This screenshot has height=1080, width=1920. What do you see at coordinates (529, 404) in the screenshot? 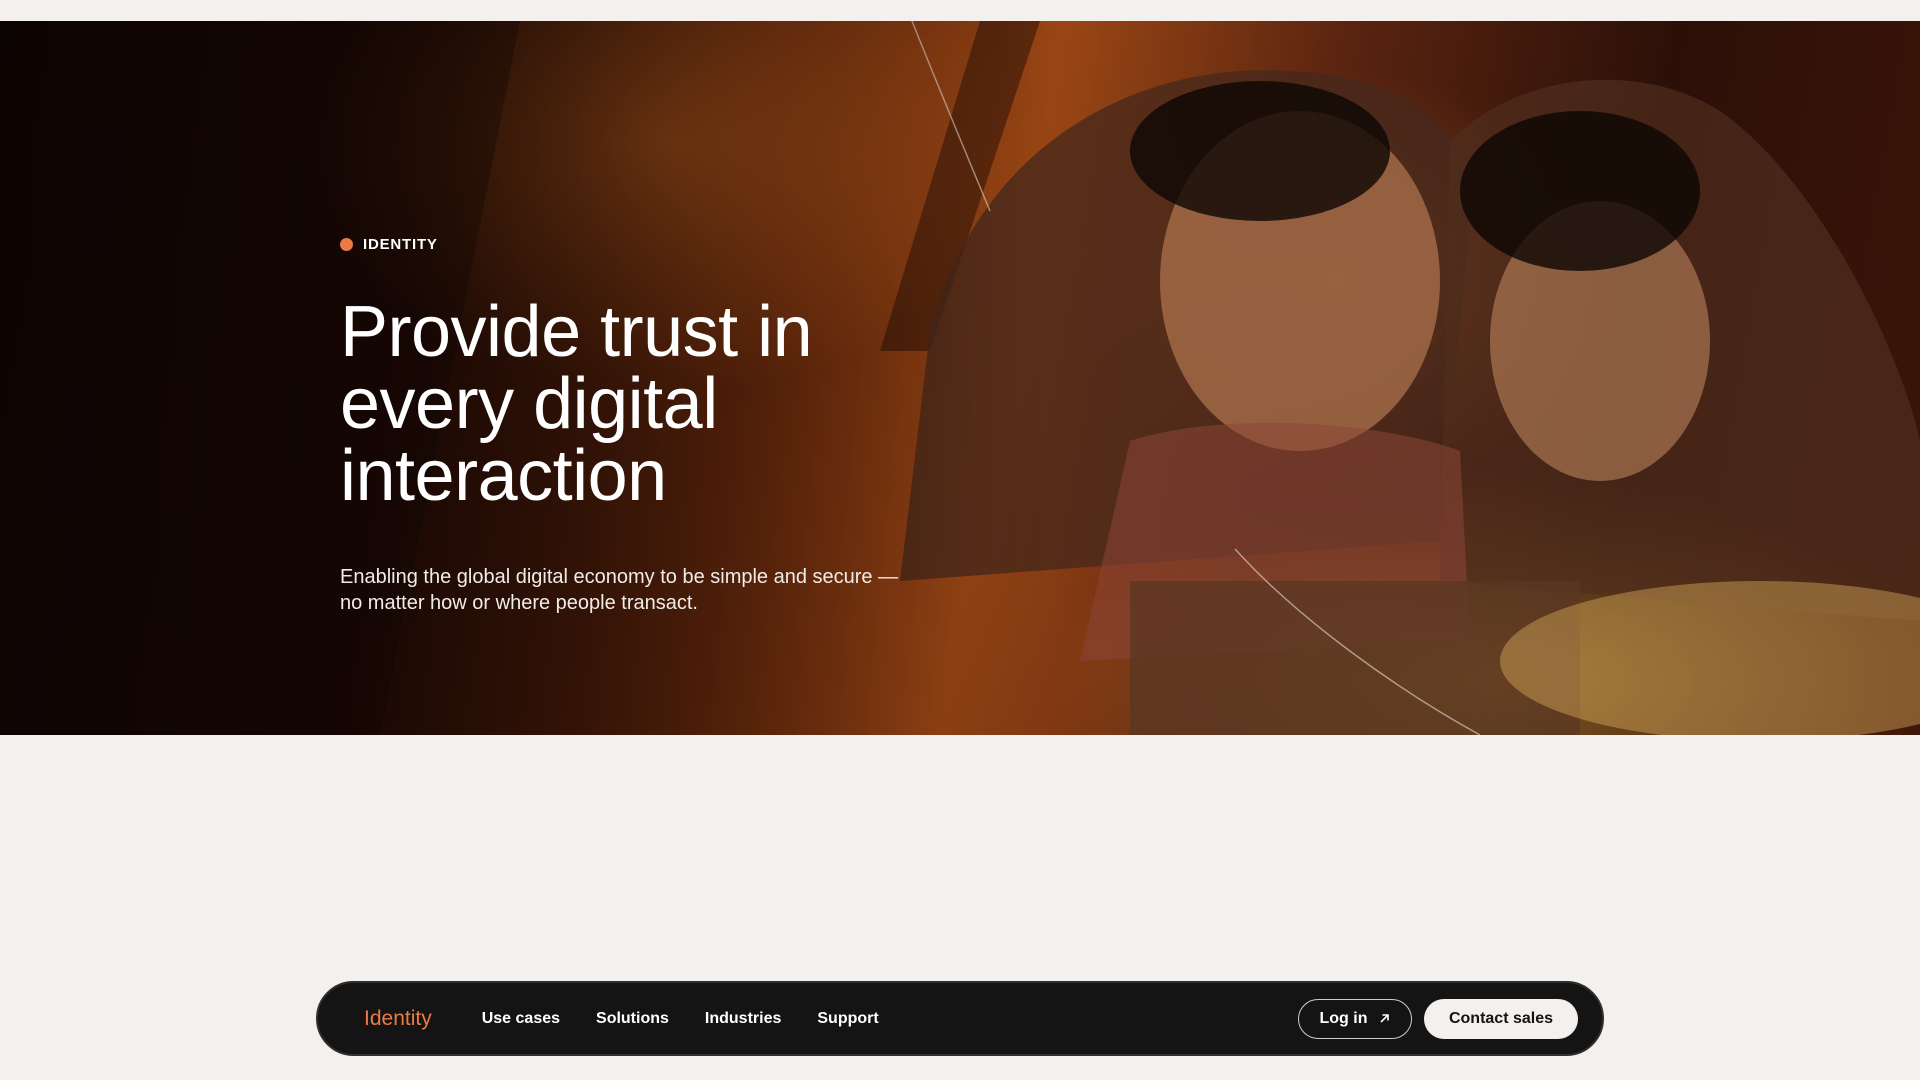
I see `hero-title-line: every digital` at bounding box center [529, 404].